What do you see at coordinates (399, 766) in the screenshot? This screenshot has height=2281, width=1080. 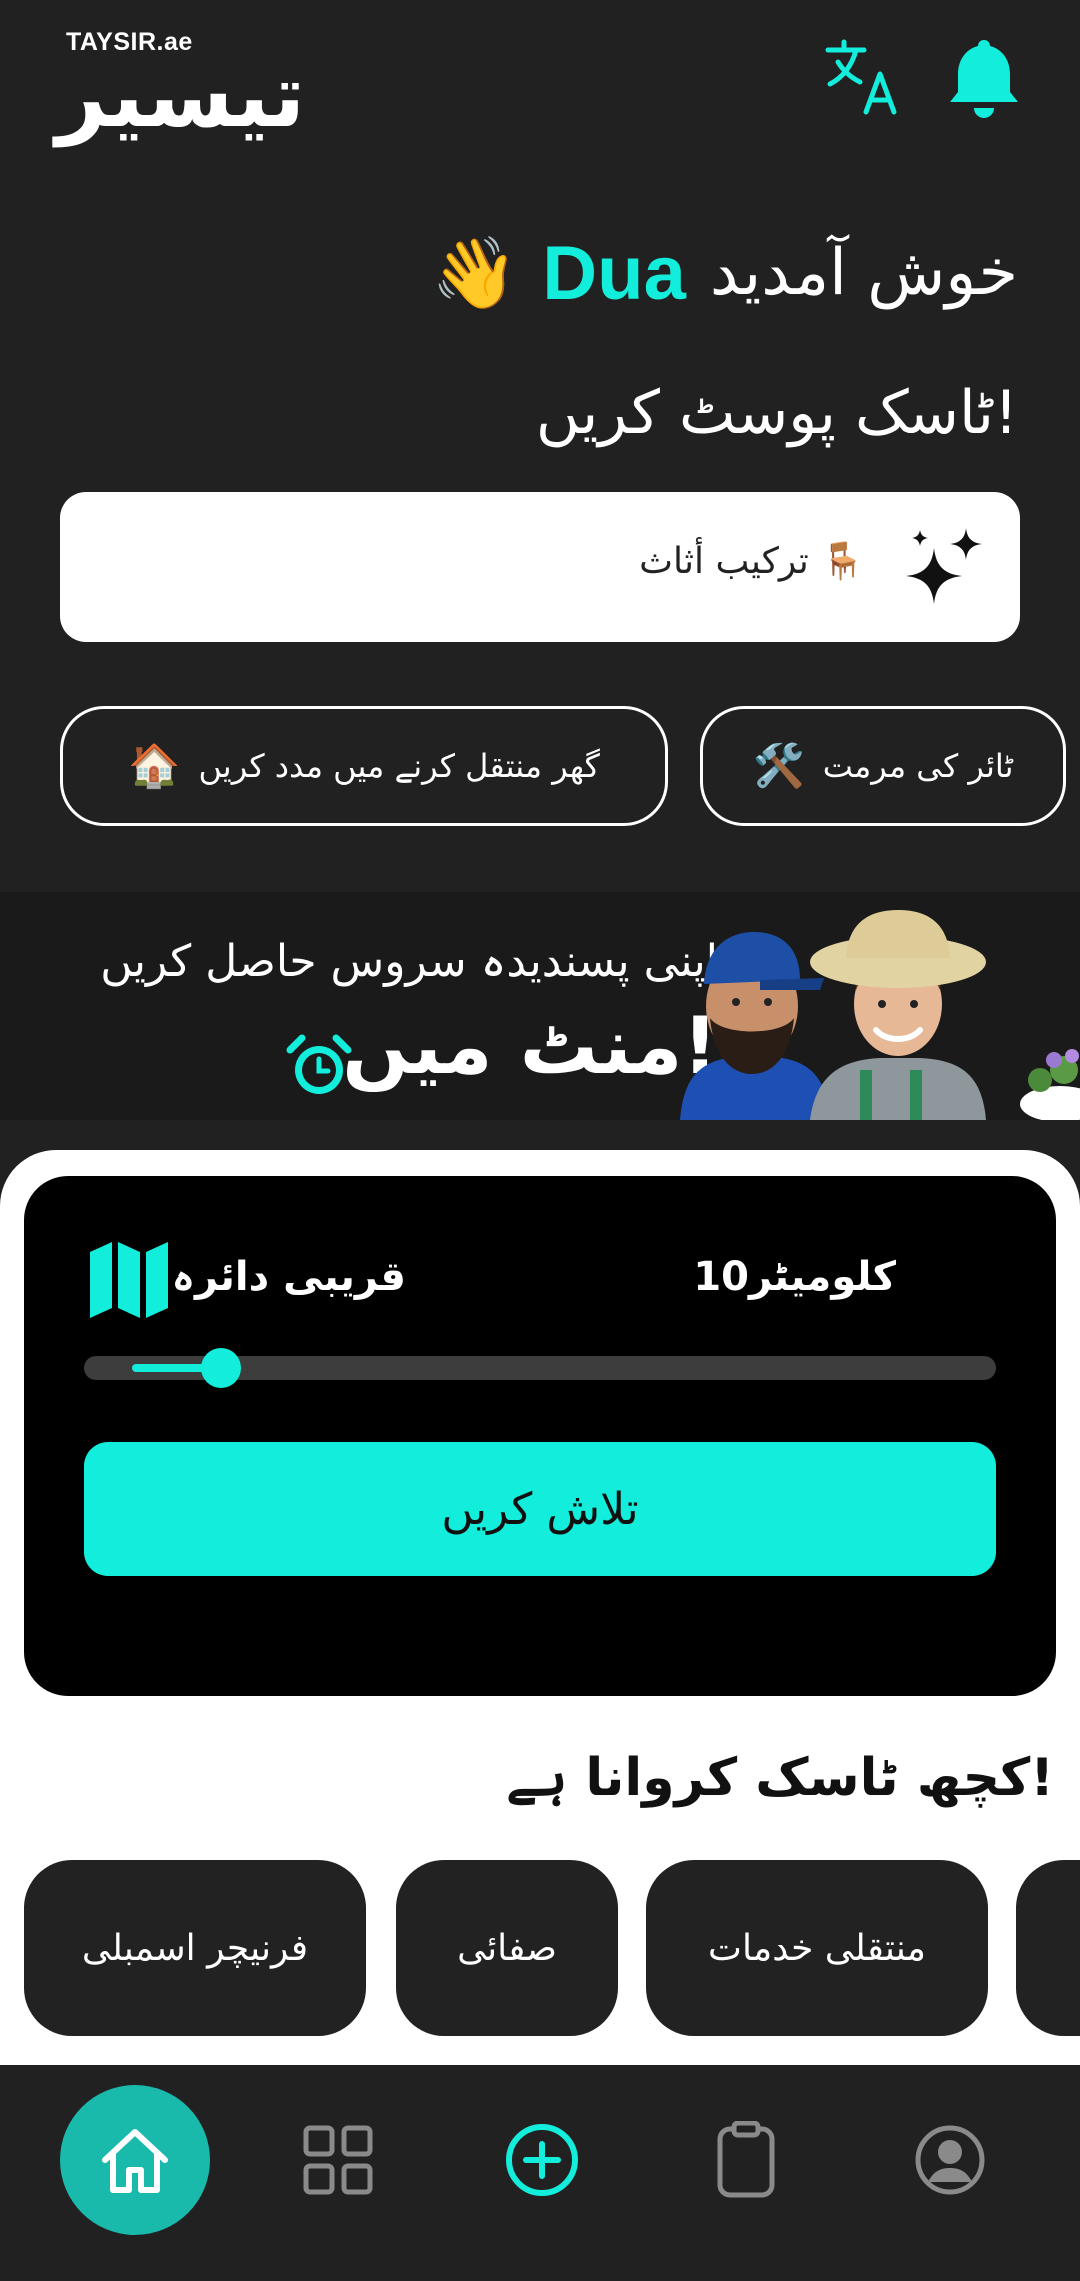 I see `chip-label: گھر منتقل کرنے میں مدد کریں` at bounding box center [399, 766].